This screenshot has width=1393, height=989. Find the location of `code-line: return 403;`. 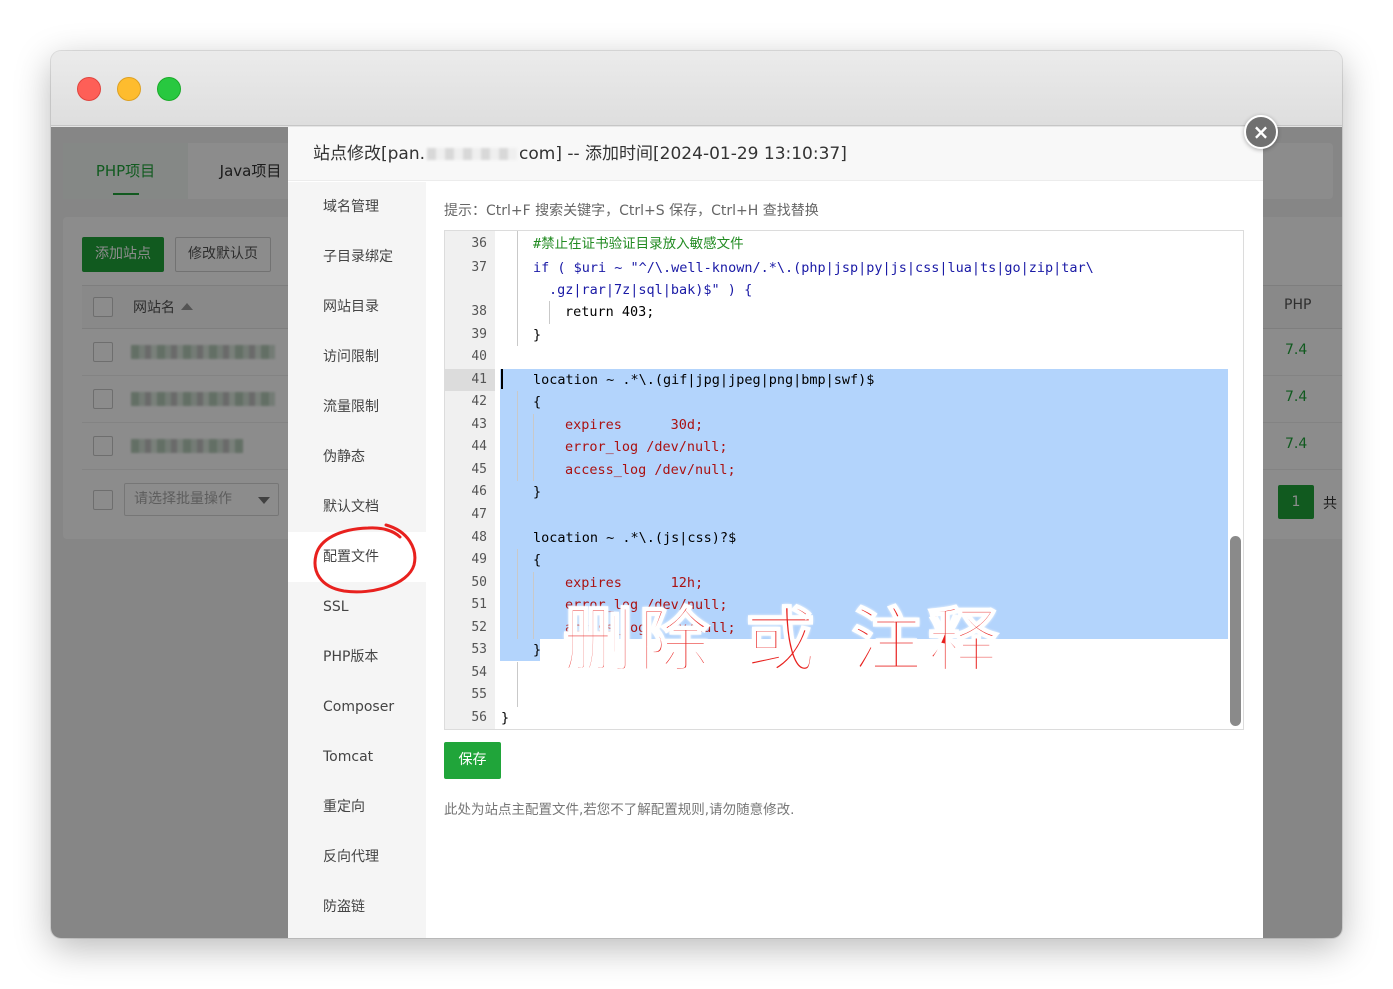

code-line: return 403; is located at coordinates (610, 312).